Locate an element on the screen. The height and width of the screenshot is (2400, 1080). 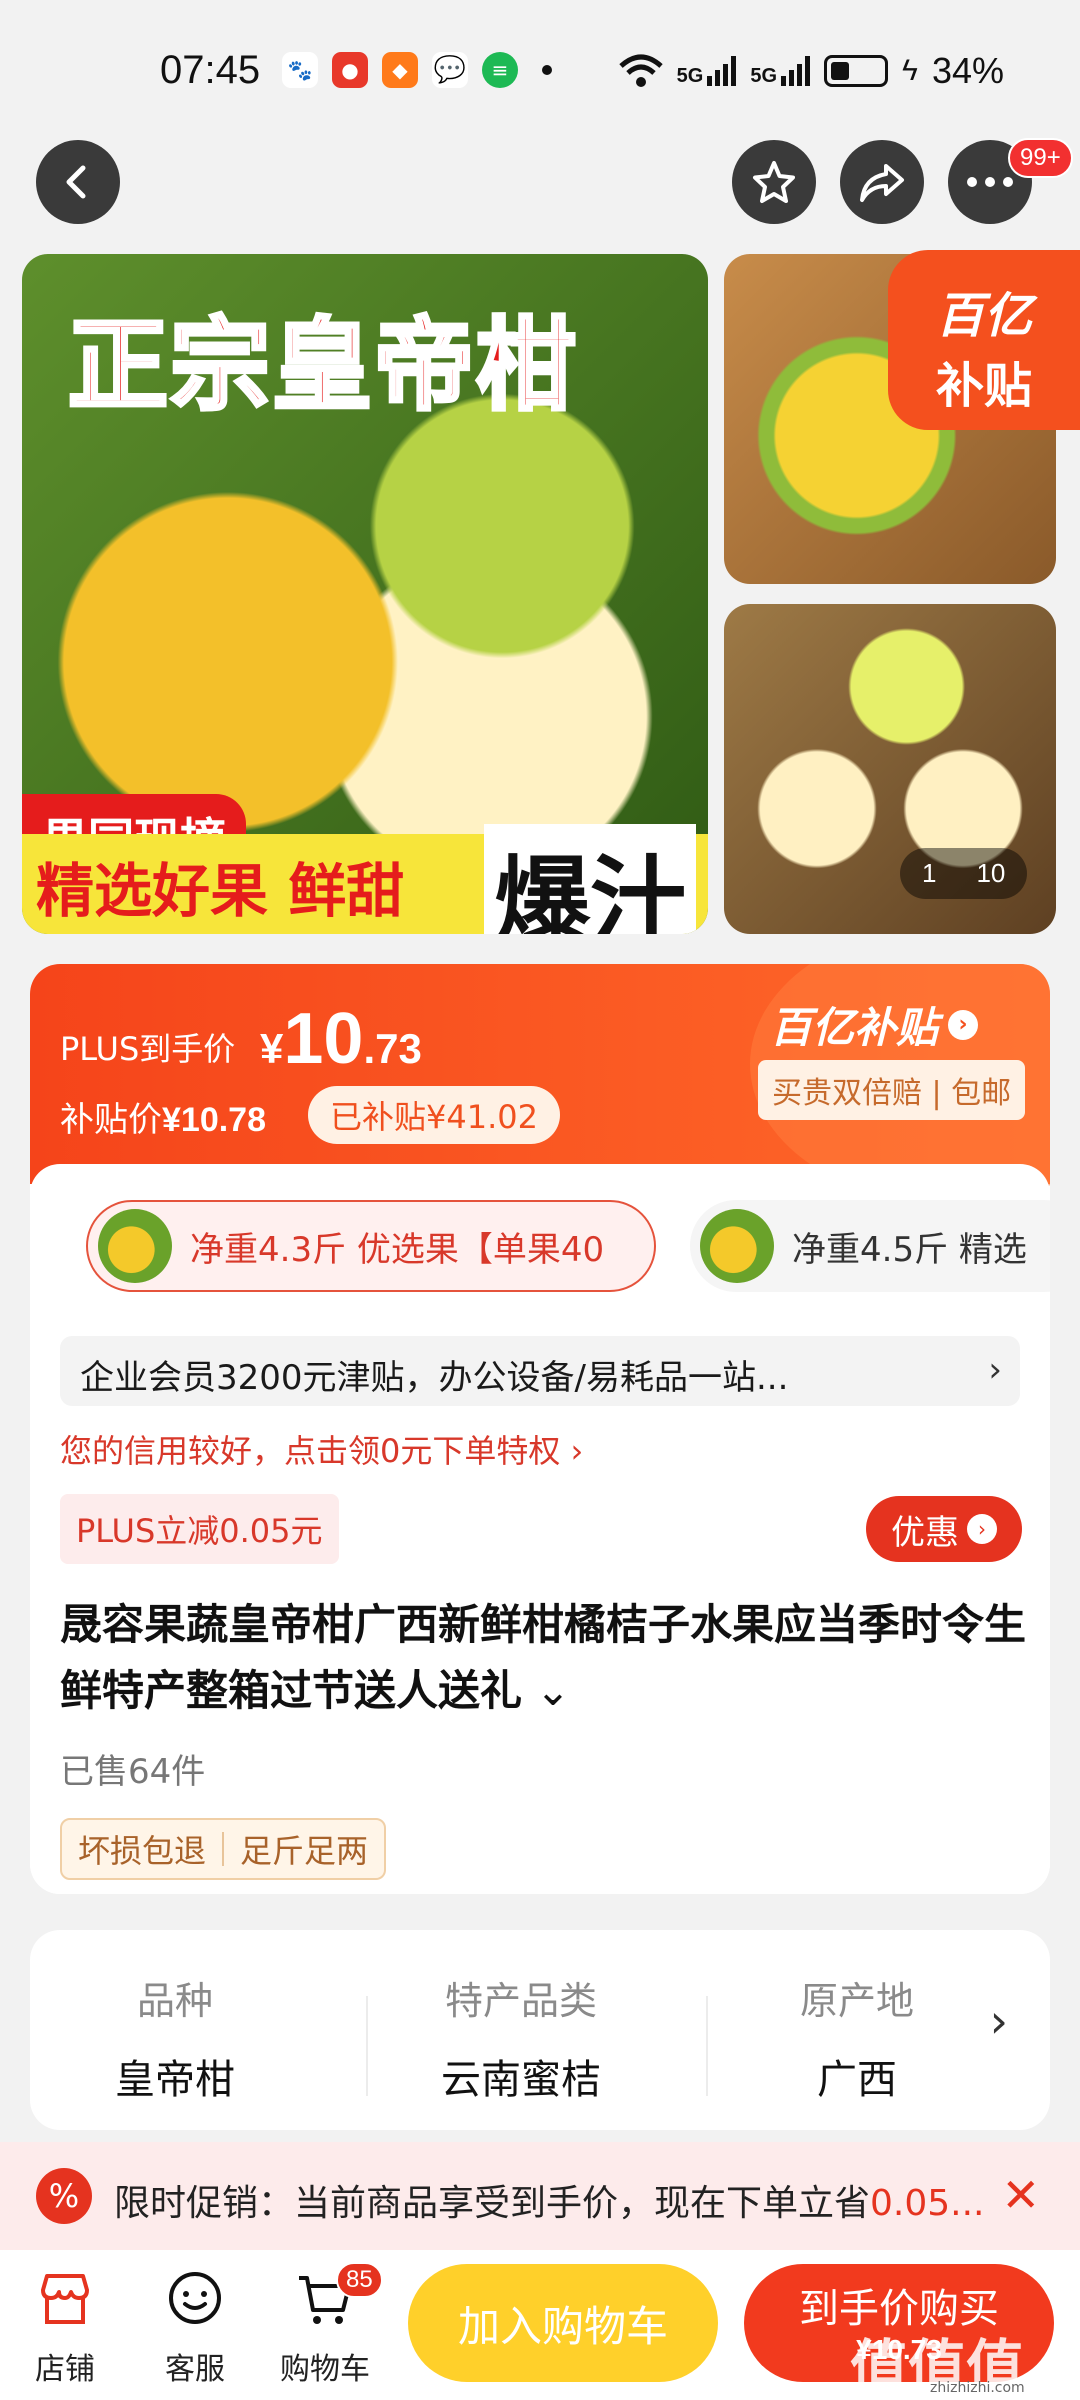
enterprise-promo-row: 企业会员3200元津贴，办公设备/易耗品一站... › is located at coordinates (540, 1371).